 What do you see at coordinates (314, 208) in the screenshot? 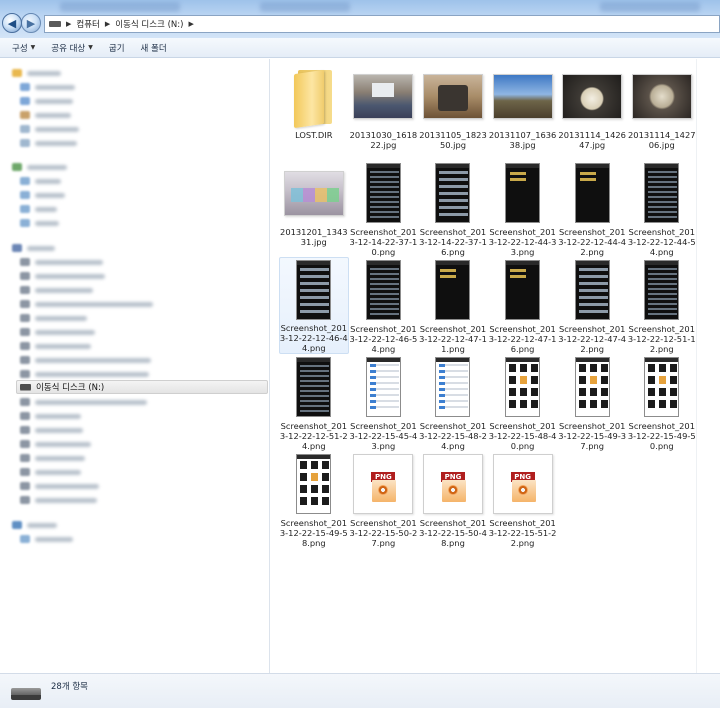
I see `file-item: 20131201_134331.jpg` at bounding box center [314, 208].